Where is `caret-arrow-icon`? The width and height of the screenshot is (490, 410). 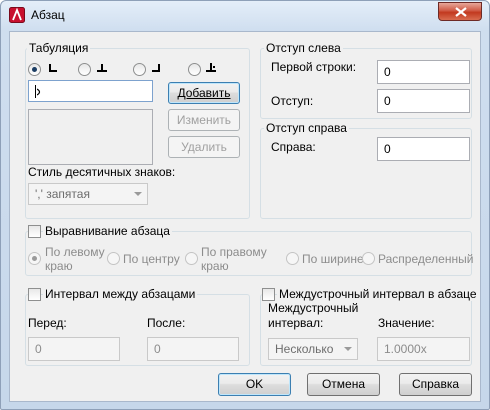 caret-arrow-icon is located at coordinates (38, 92).